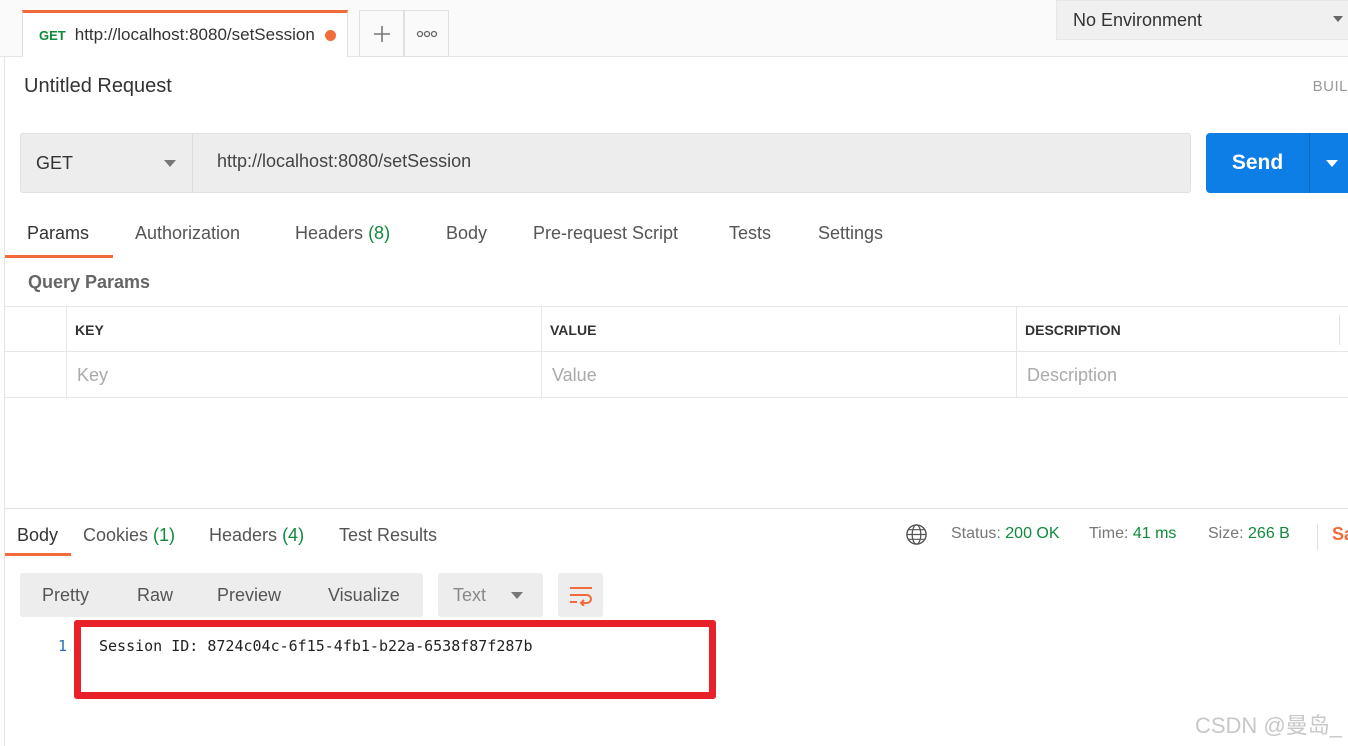 The height and width of the screenshot is (746, 1348). Describe the element at coordinates (916, 534) in the screenshot. I see `globe-icon` at that location.